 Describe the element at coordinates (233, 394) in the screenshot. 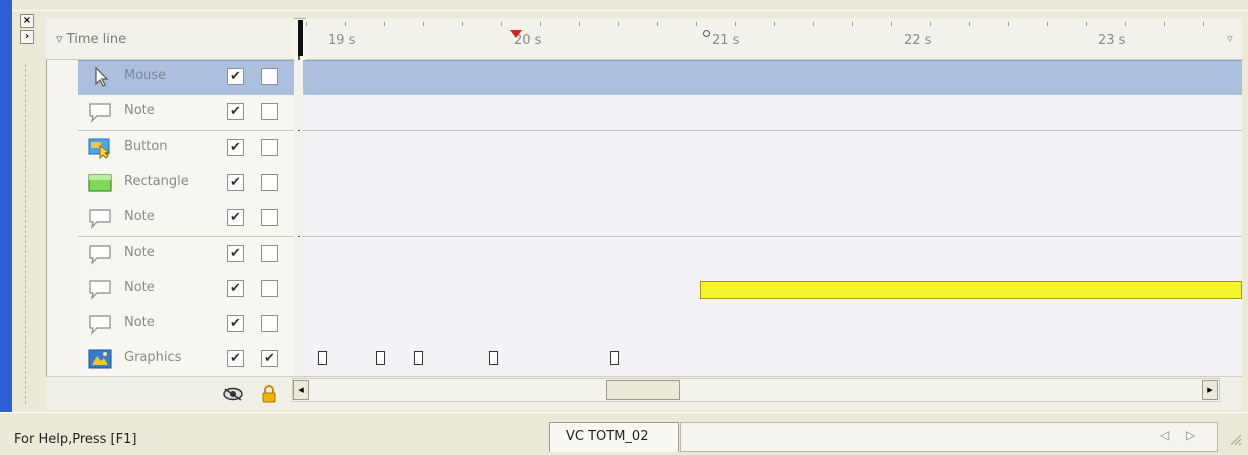

I see `eye-icon` at that location.